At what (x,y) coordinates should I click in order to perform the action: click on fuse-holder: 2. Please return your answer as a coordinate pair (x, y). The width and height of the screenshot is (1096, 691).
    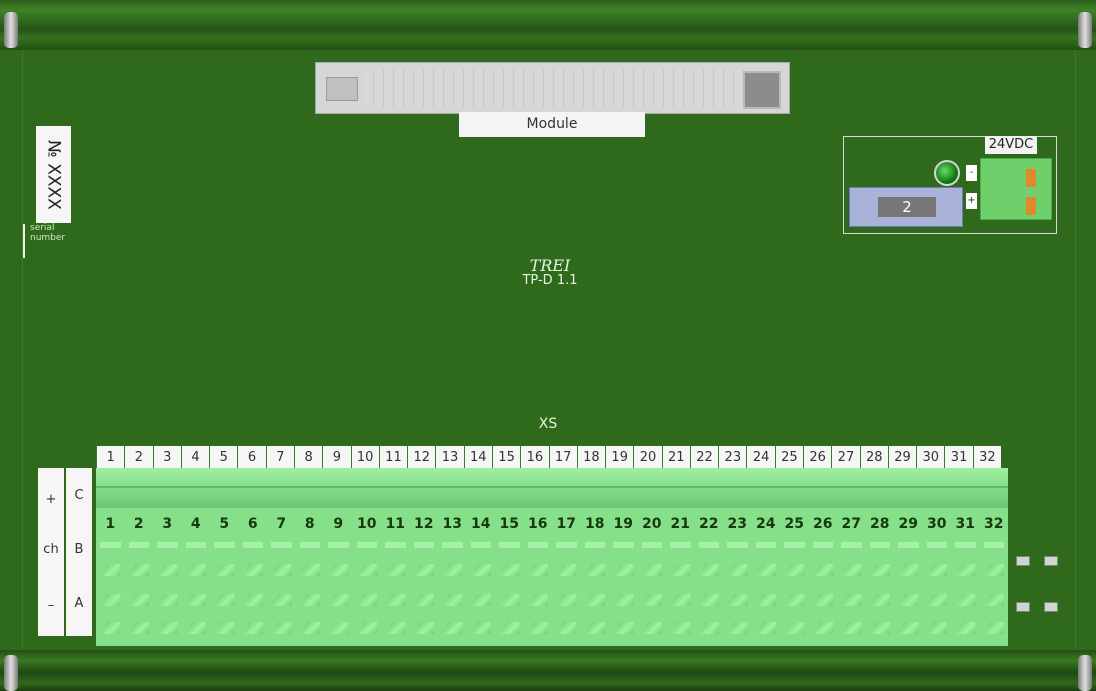
    Looking at the image, I should click on (906, 207).